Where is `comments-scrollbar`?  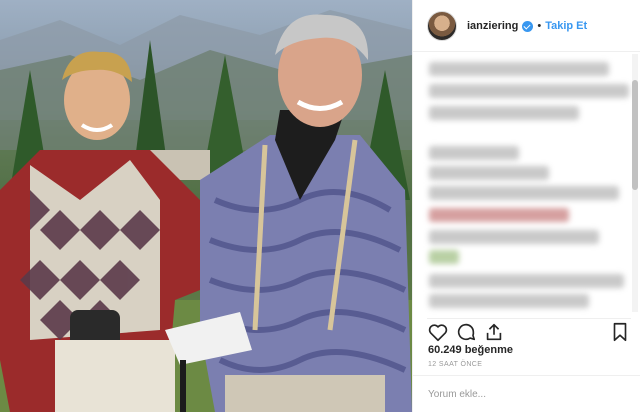
comments-scrollbar is located at coordinates (635, 183).